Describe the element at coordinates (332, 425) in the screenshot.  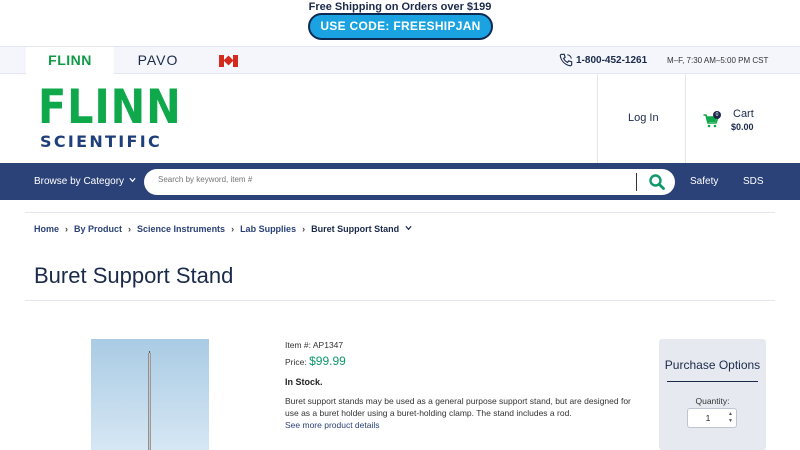
I see `see-more-details-link: See more product details` at that location.